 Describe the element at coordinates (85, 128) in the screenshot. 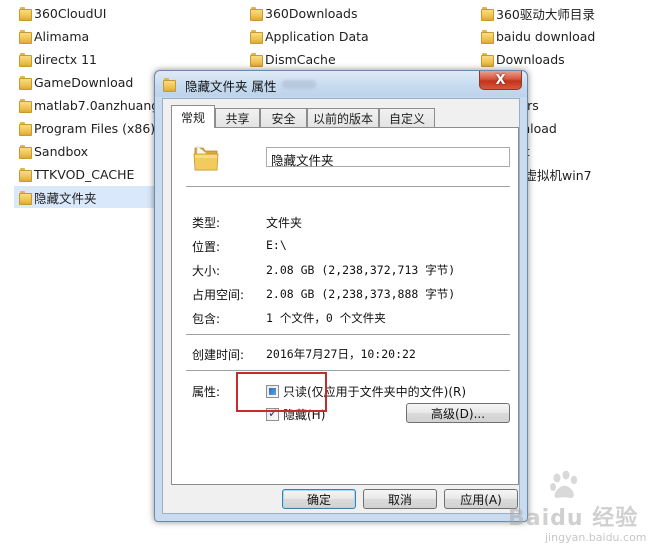

I see `folder-item: Program Files (x86)` at that location.